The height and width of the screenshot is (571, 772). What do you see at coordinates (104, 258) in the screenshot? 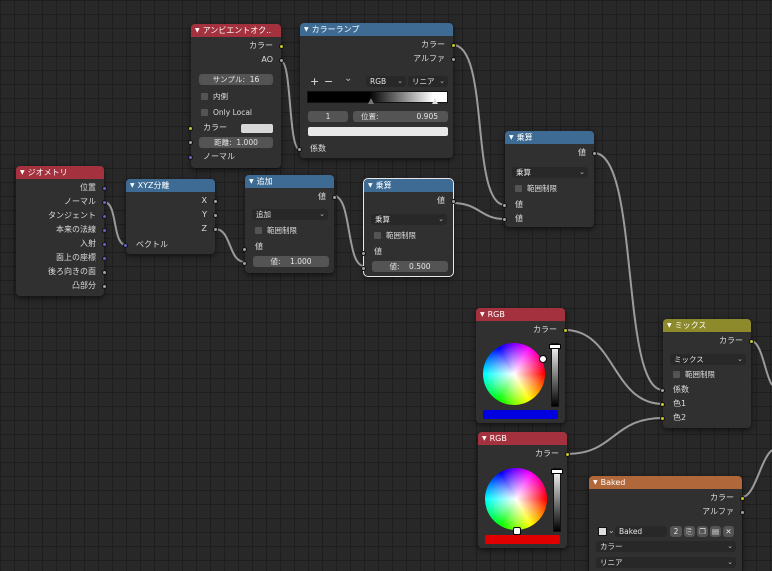
I see `output-parametric-socket` at bounding box center [104, 258].